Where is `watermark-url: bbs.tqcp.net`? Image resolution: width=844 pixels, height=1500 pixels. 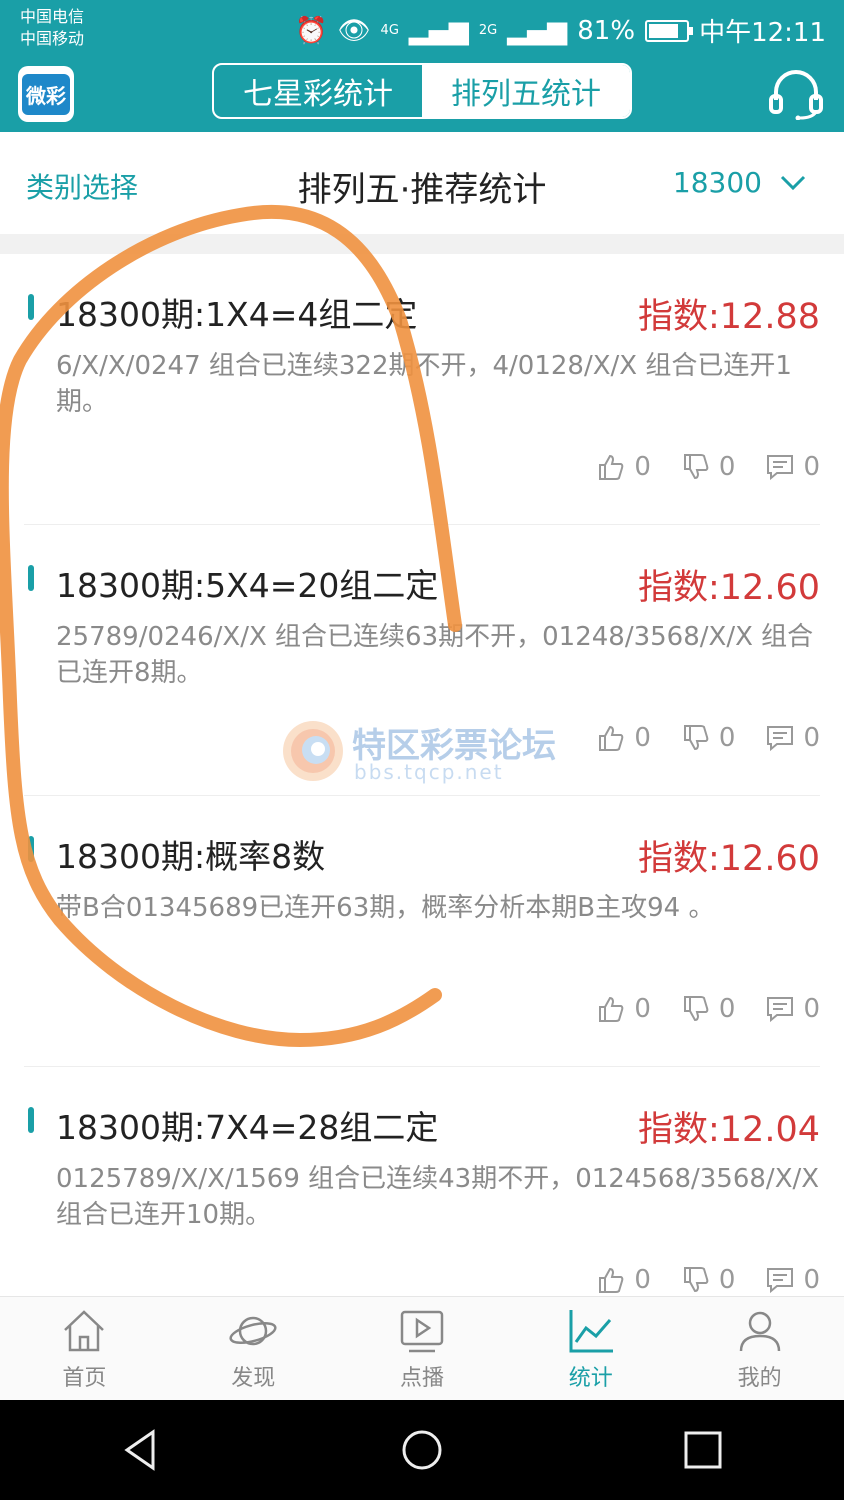 watermark-url: bbs.tqcp.net is located at coordinates (429, 772).